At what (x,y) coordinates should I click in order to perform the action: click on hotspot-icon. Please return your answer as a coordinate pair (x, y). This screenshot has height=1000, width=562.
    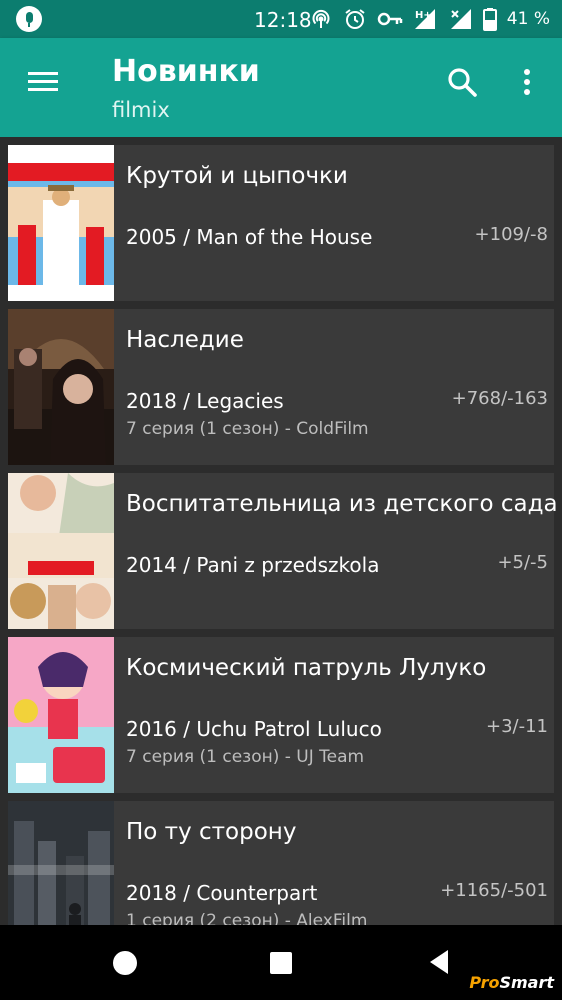
    Looking at the image, I should click on (321, 19).